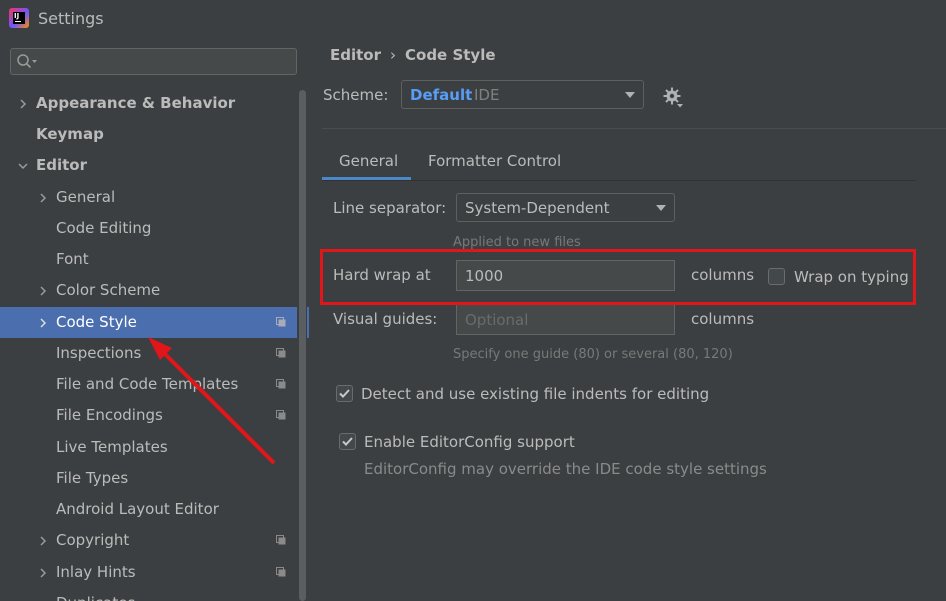 The height and width of the screenshot is (601, 946). I want to click on breadcrumb-parent: Editor, so click(355, 55).